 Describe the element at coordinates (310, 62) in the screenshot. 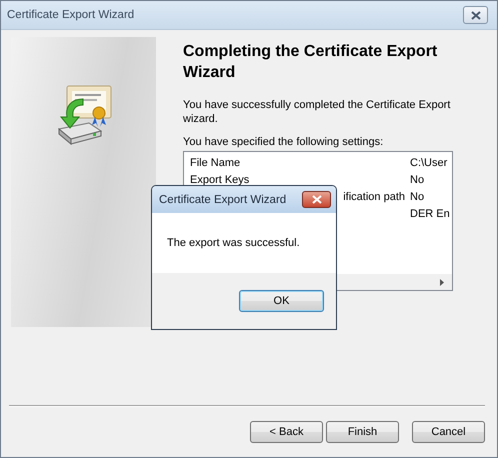

I see `wizard-heading: Completing the Certificate Export Wizard` at that location.